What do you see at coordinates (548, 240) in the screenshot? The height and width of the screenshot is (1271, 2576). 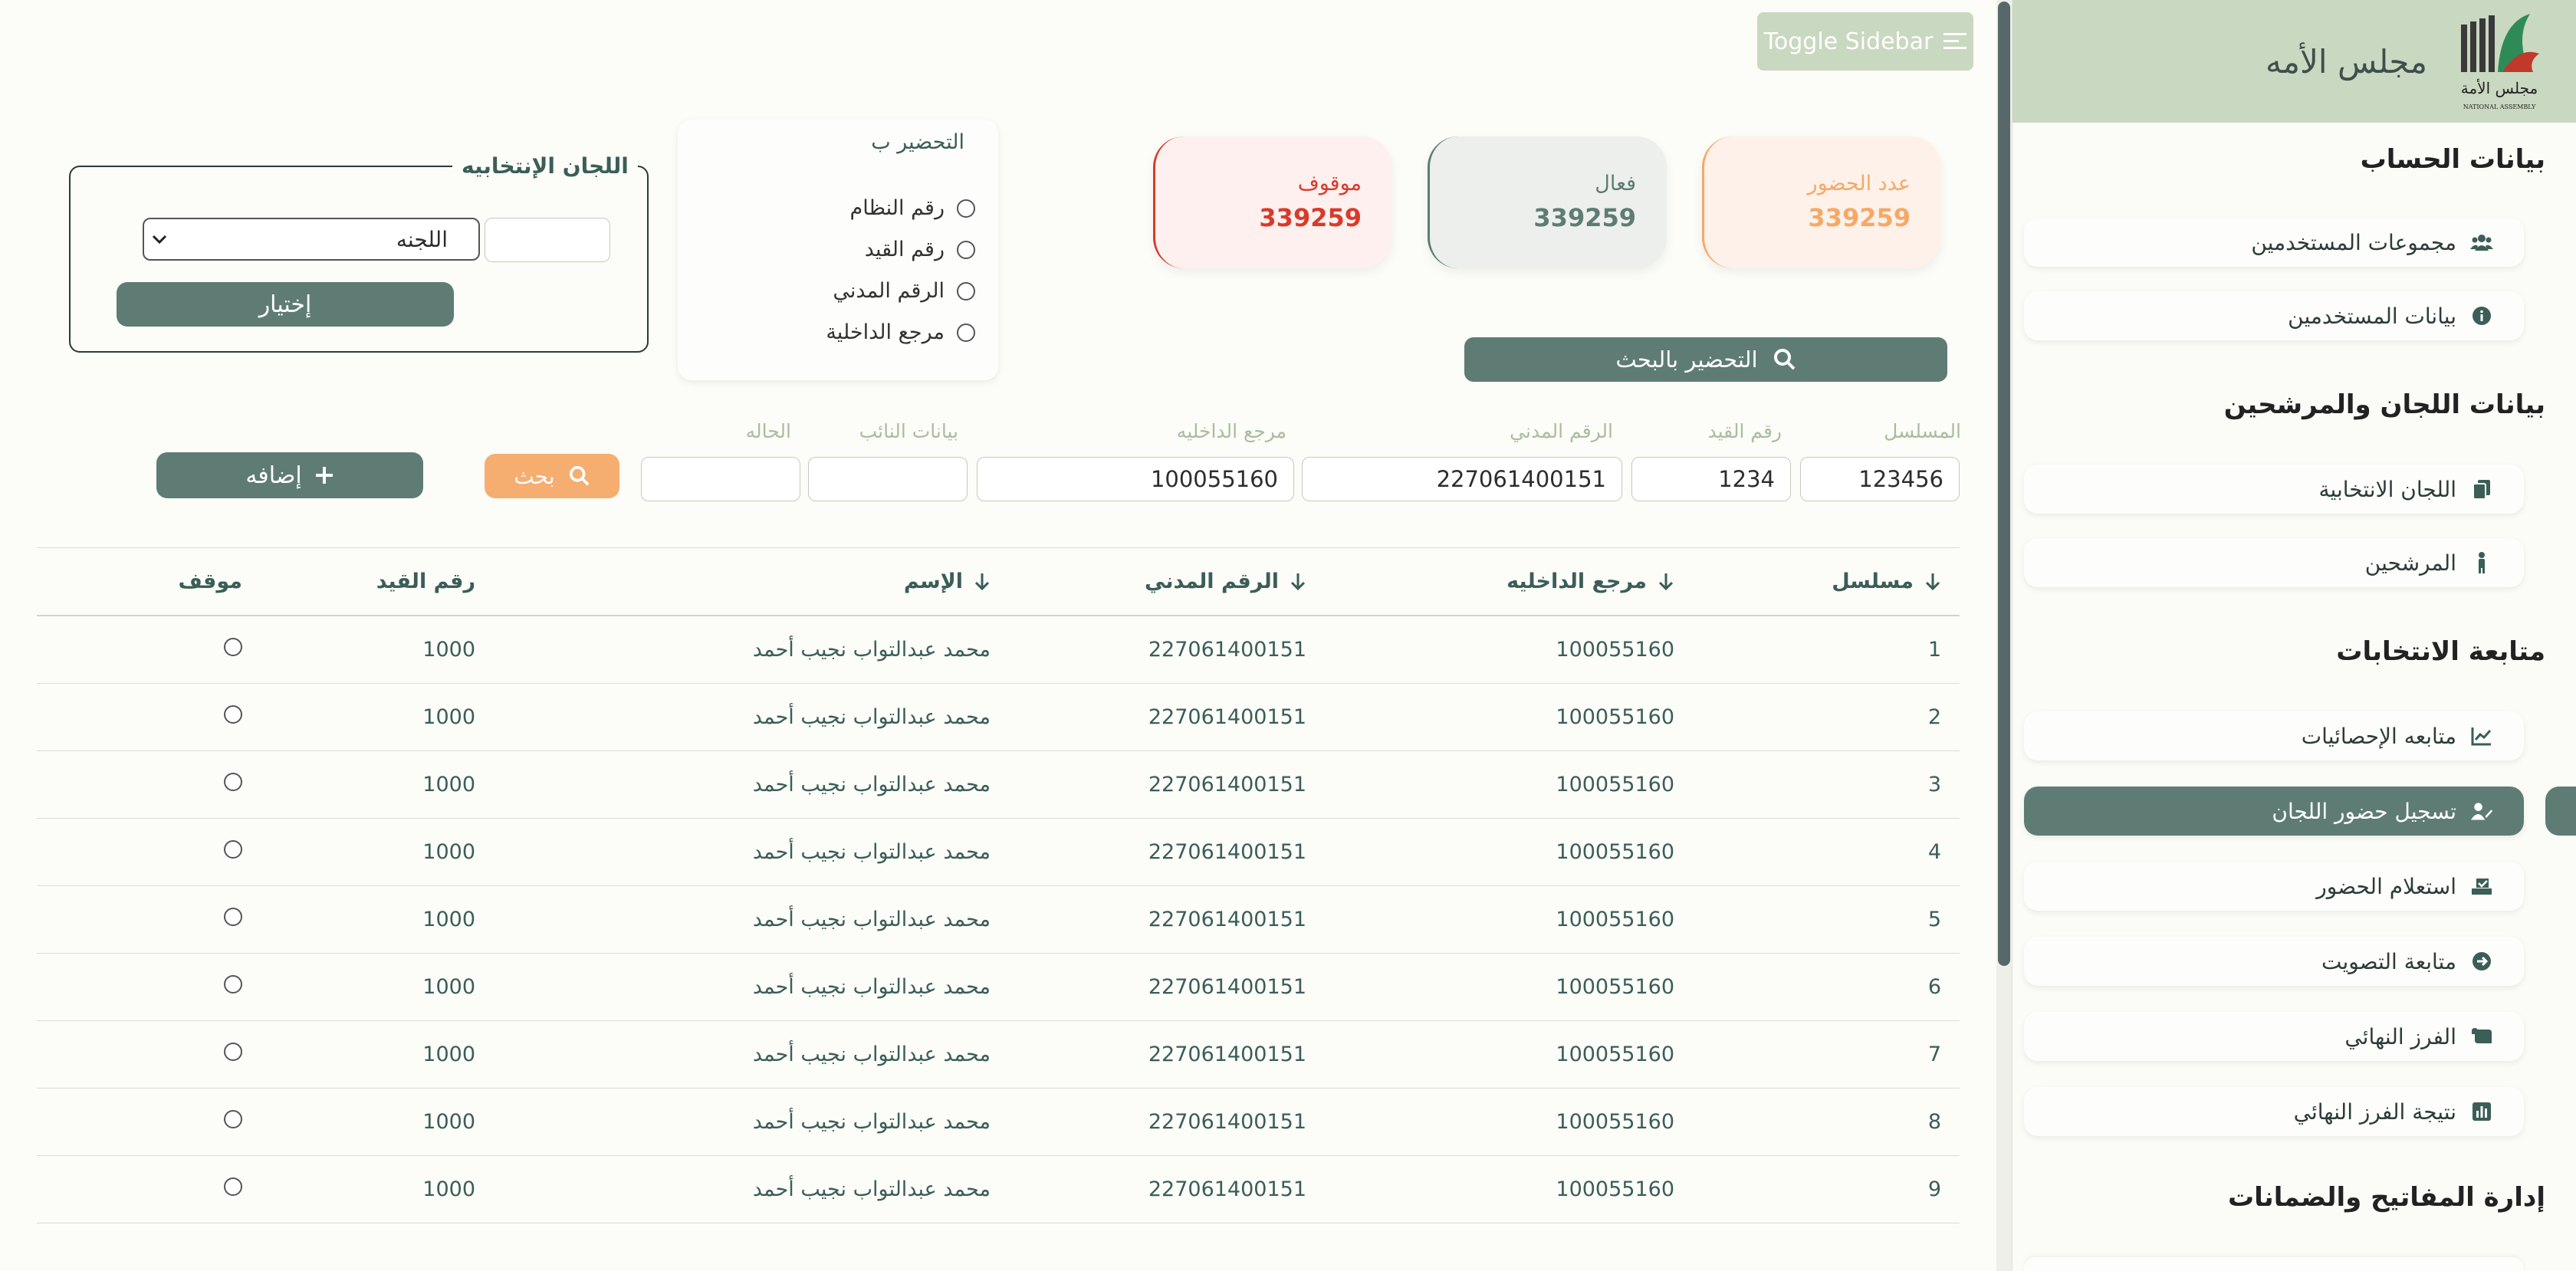 I see `committee-code-input` at bounding box center [548, 240].